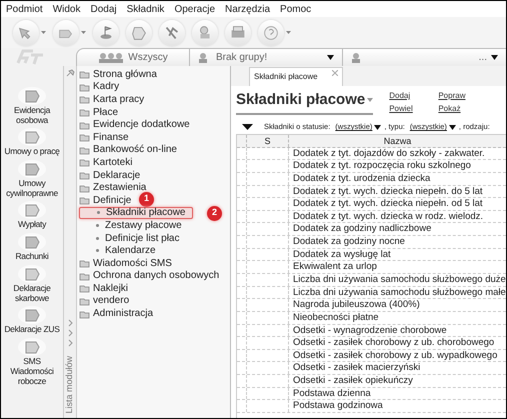 This screenshot has height=419, width=507. What do you see at coordinates (32, 224) in the screenshot?
I see `module-button: Wypłaty` at bounding box center [32, 224].